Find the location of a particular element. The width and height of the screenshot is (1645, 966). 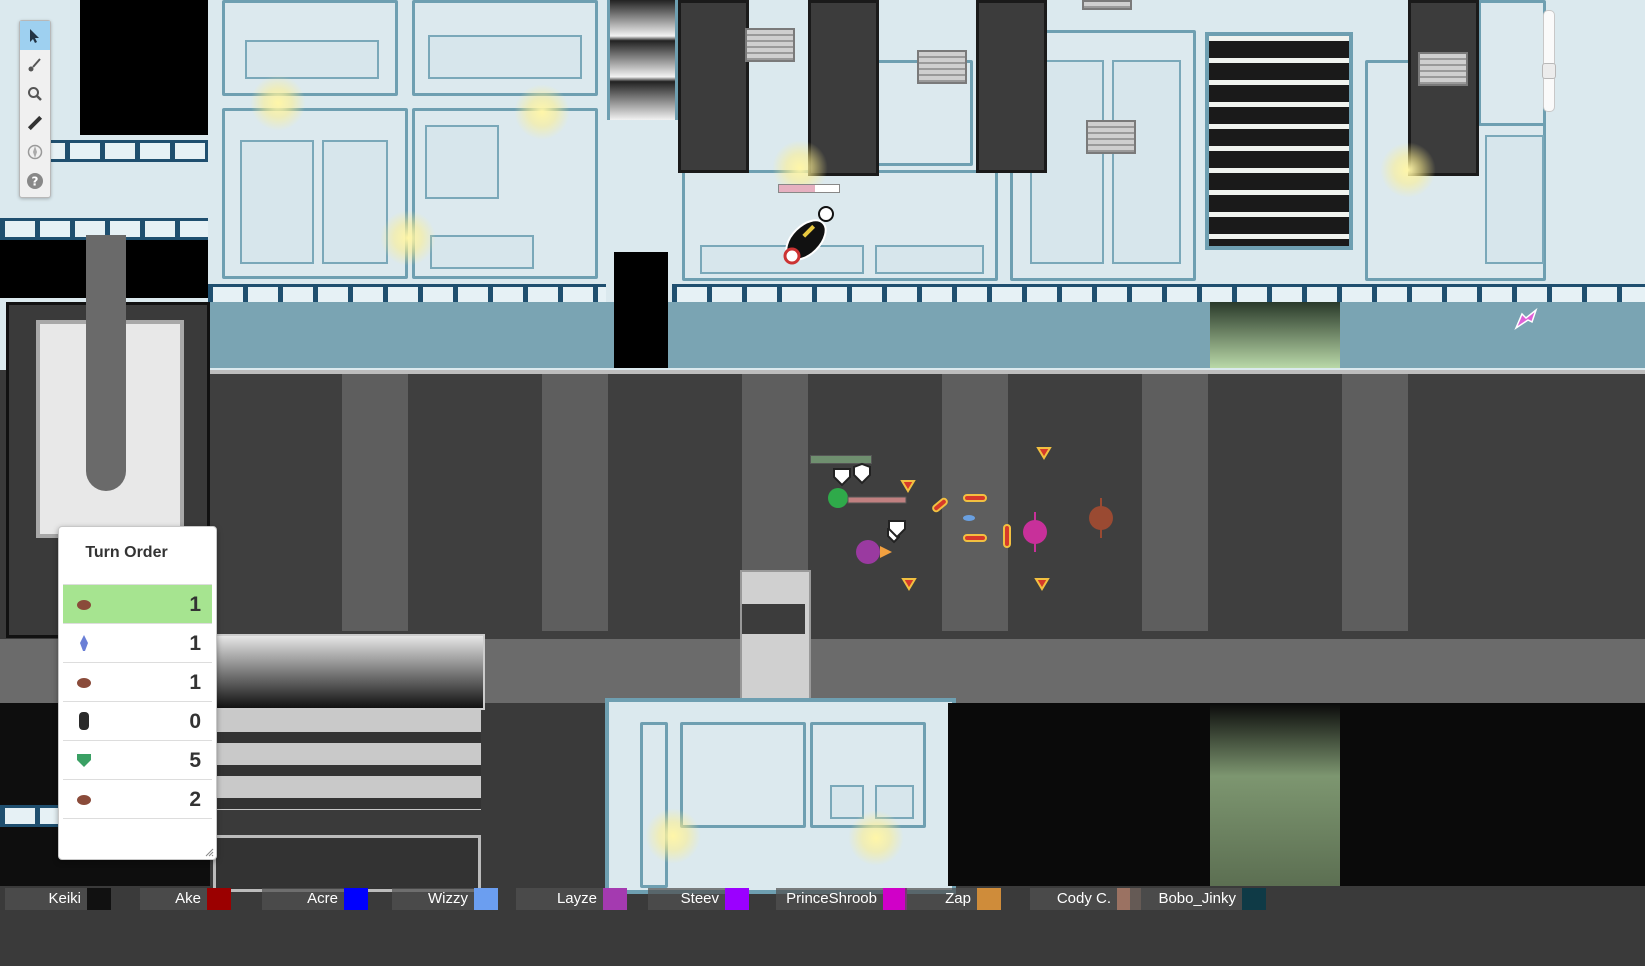

green-player-token is located at coordinates (858, 485).